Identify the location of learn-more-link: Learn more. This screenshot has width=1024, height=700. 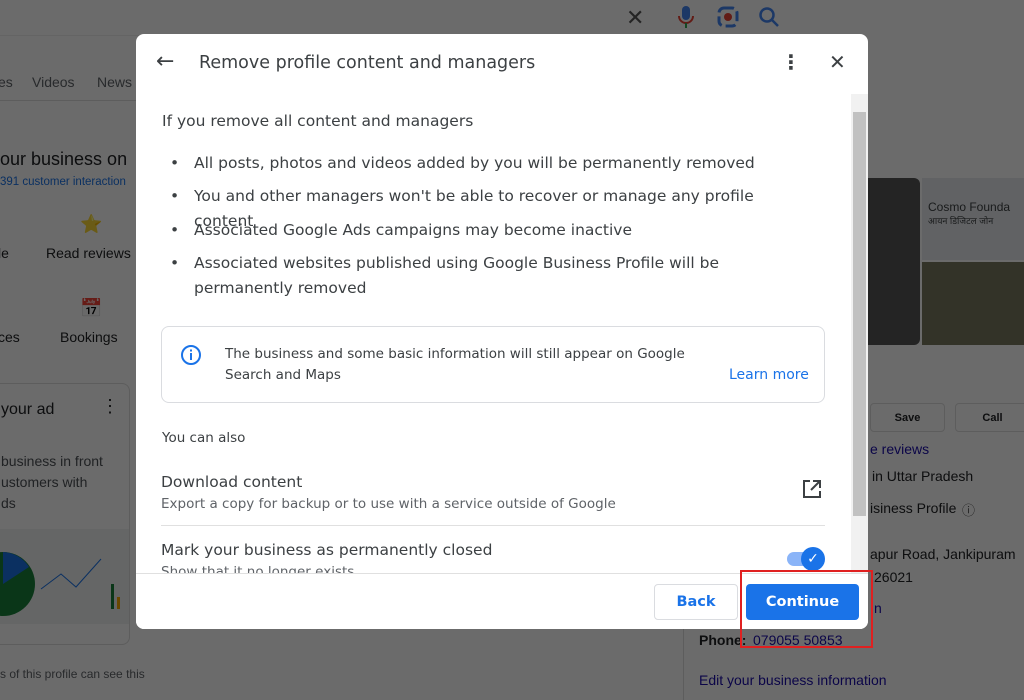
(769, 375).